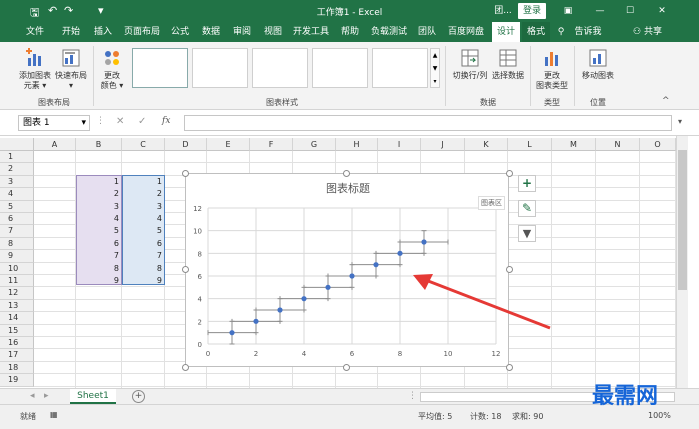 This screenshot has height=429, width=699. Describe the element at coordinates (470, 64) in the screenshot. I see `switch-row-column-button: 切换行/列` at that location.